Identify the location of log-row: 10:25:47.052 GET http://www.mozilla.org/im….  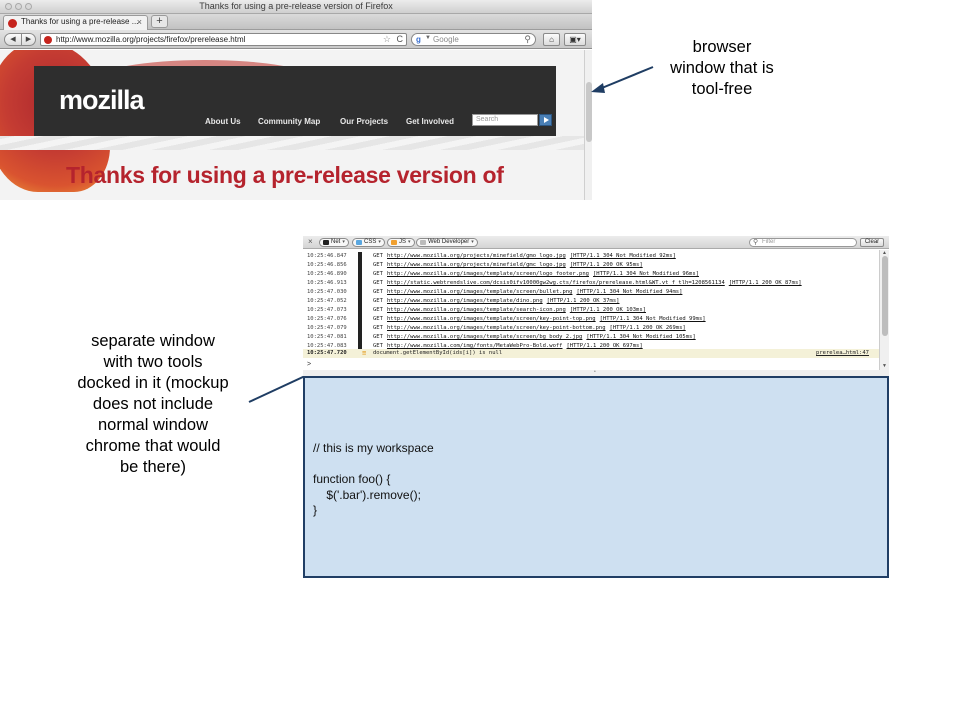
(591, 301).